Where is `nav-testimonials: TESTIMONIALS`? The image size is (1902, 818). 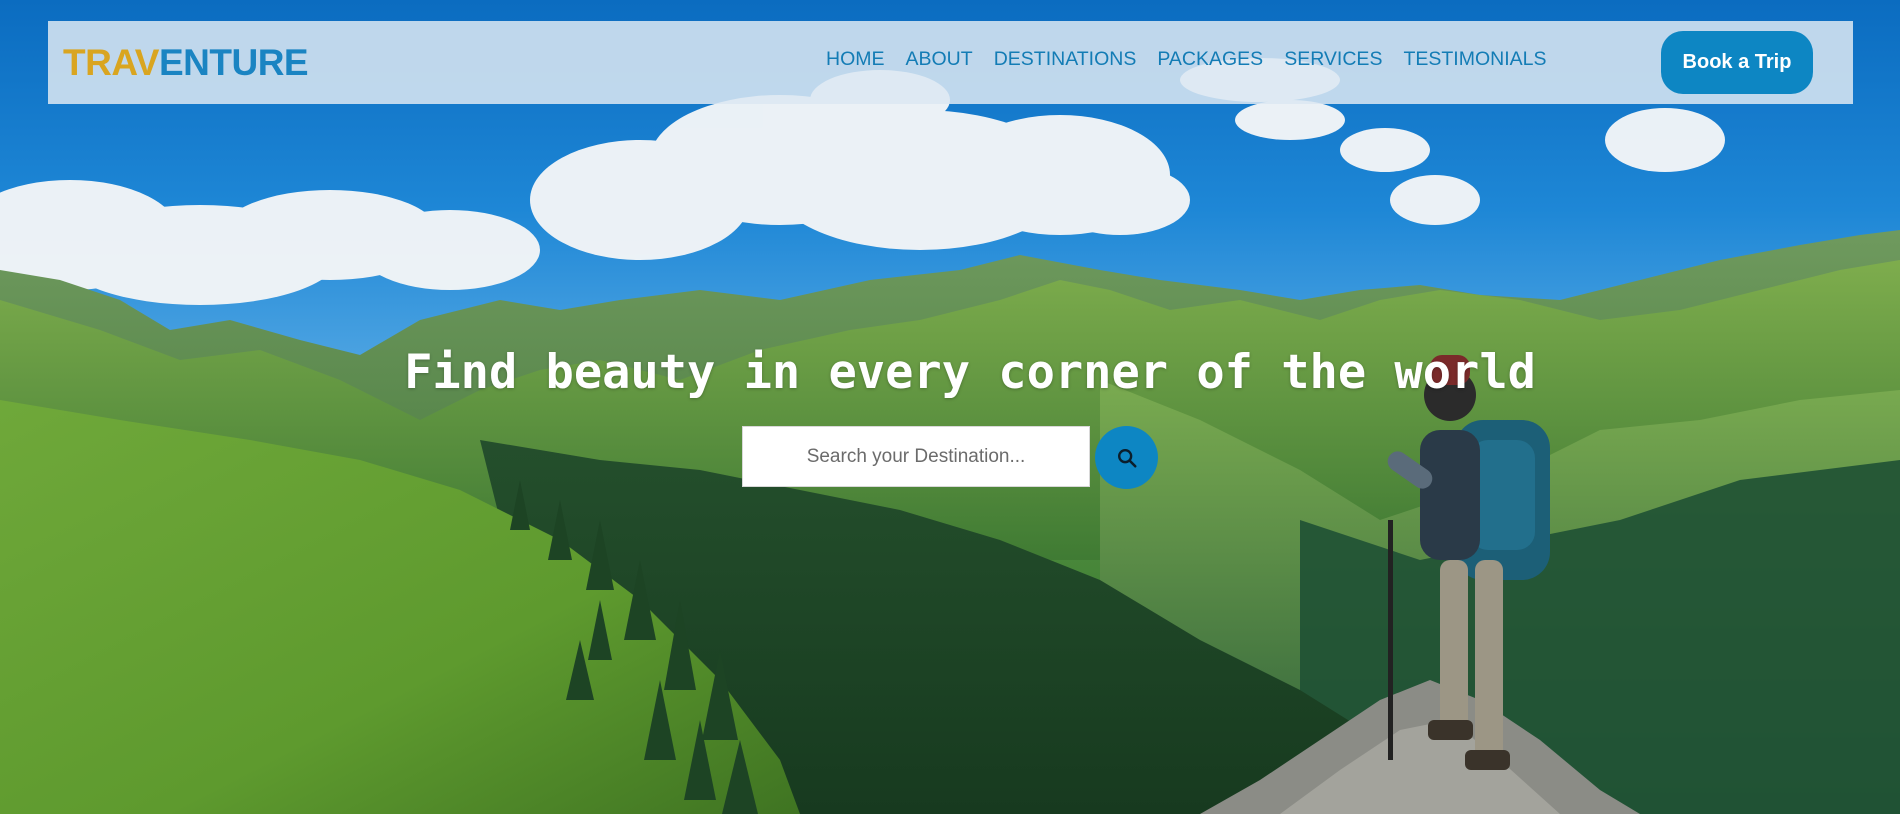
nav-testimonials: TESTIMONIALS is located at coordinates (1474, 59).